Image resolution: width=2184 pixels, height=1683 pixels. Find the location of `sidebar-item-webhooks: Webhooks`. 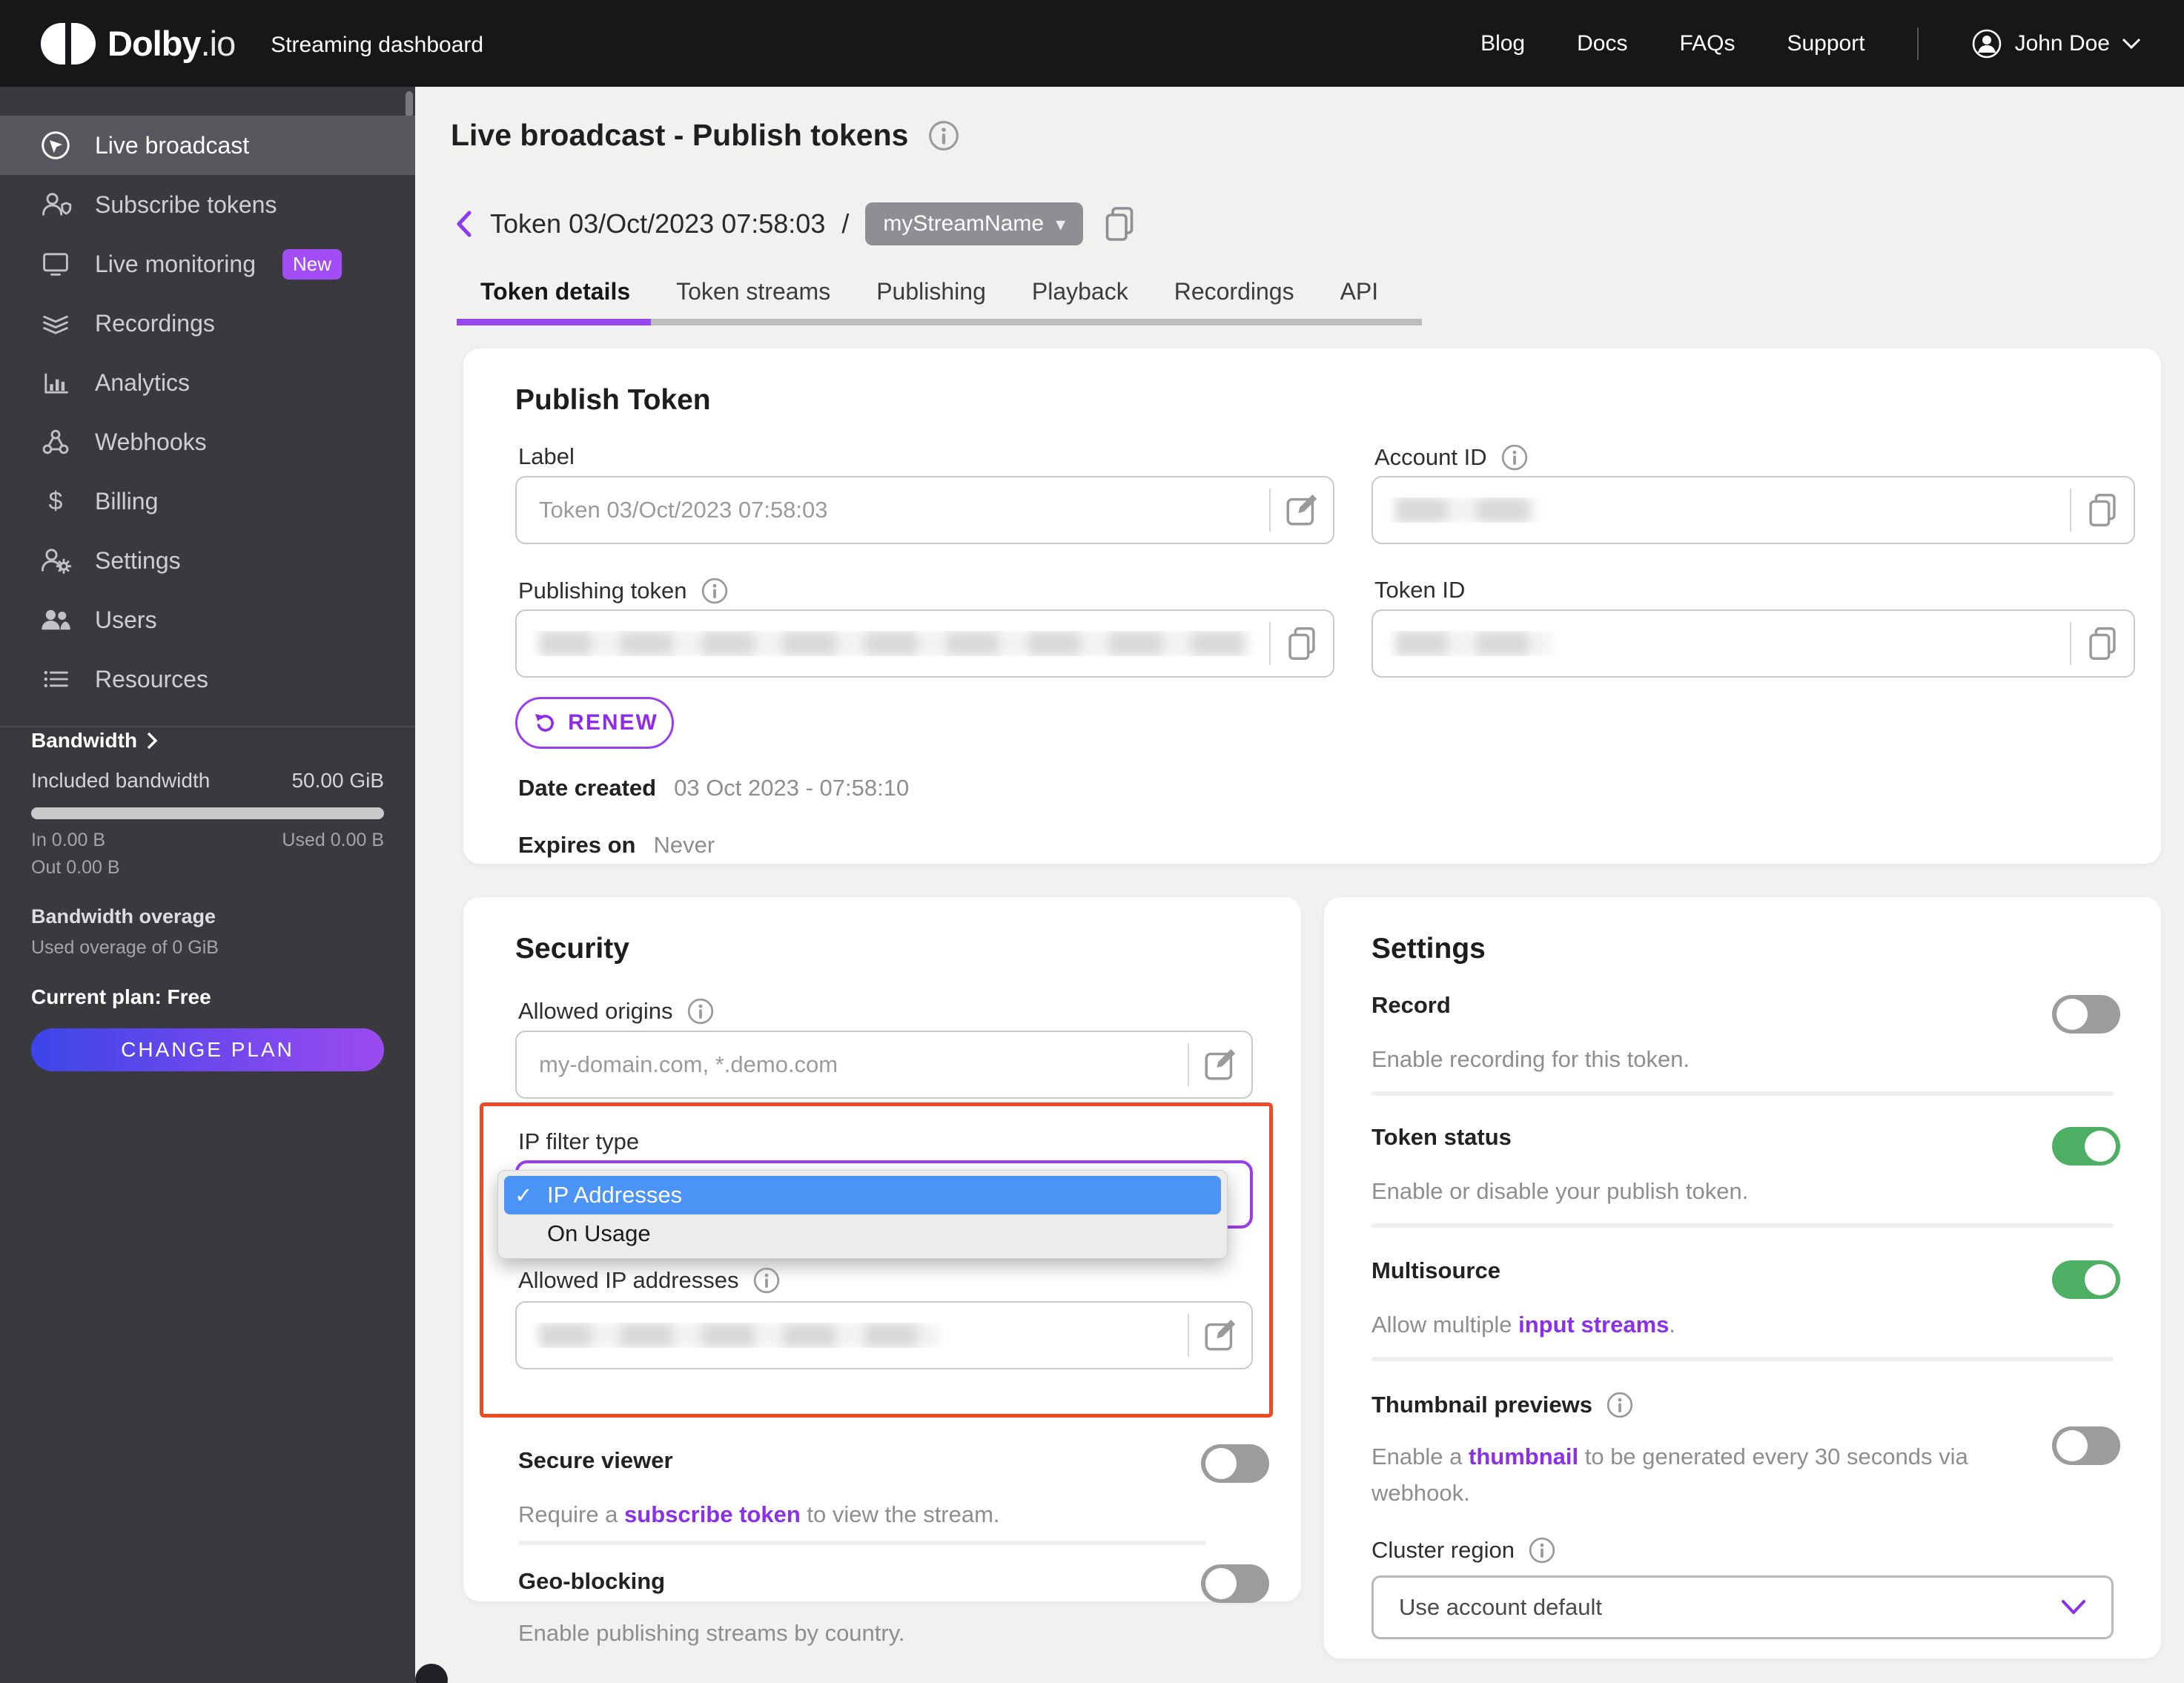

sidebar-item-webhooks: Webhooks is located at coordinates (208, 442).